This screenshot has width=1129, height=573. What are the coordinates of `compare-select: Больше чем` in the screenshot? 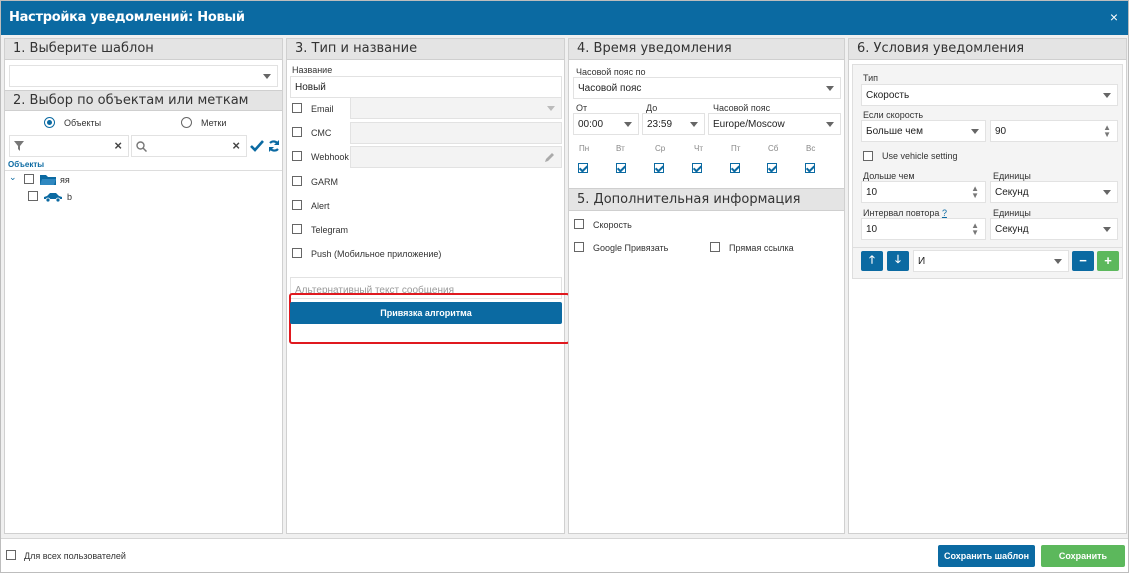 It's located at (923, 131).